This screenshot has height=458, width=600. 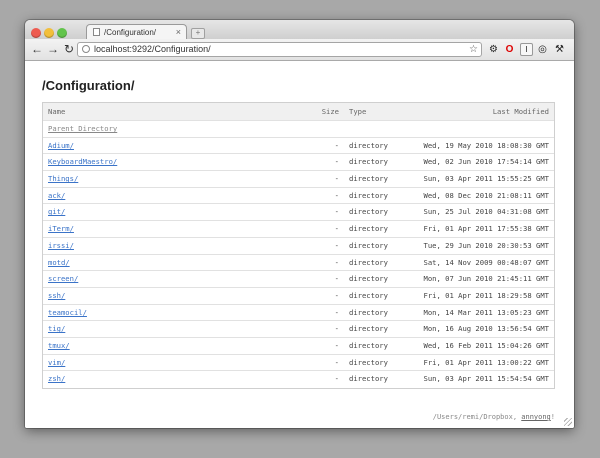 I want to click on address-bar: localhost:9292/Configuration/ ☆, so click(x=279, y=49).